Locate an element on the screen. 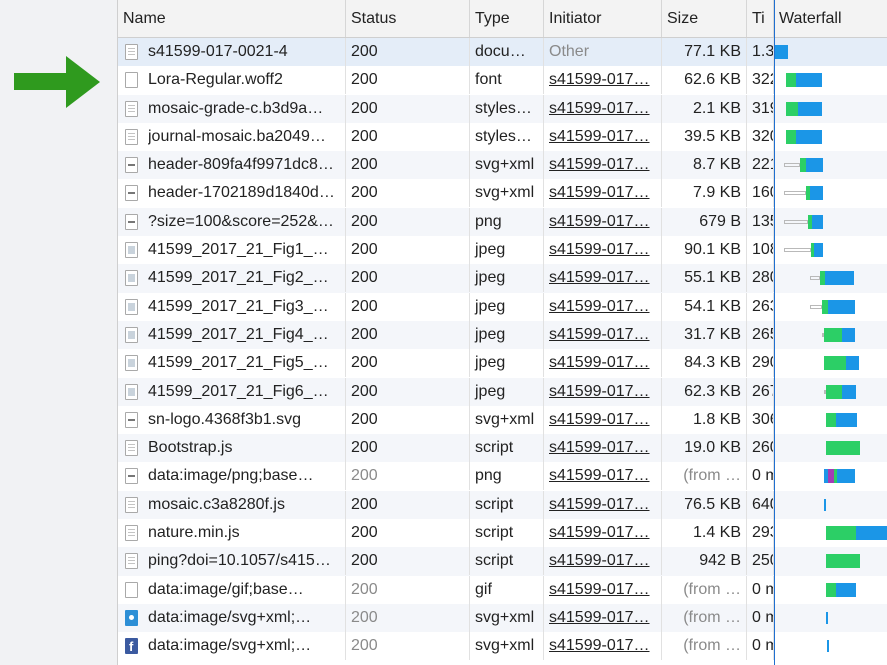 The width and height of the screenshot is (887, 665). column-header-waterfall: Waterfall is located at coordinates (830, 18).